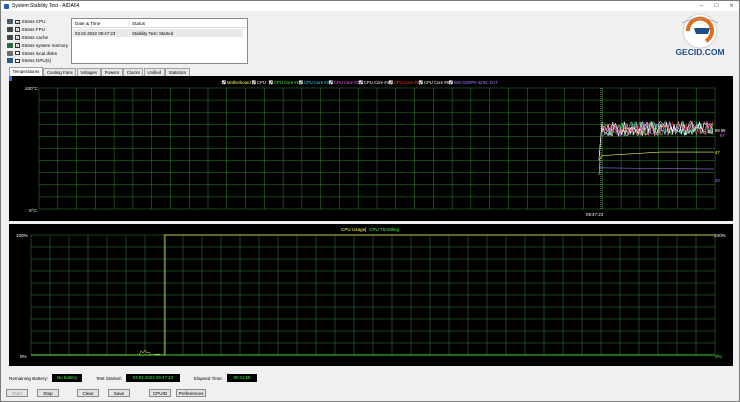 The height and width of the screenshot is (402, 740). I want to click on window-controls: ─ ☐ ✕, so click(716, 6).